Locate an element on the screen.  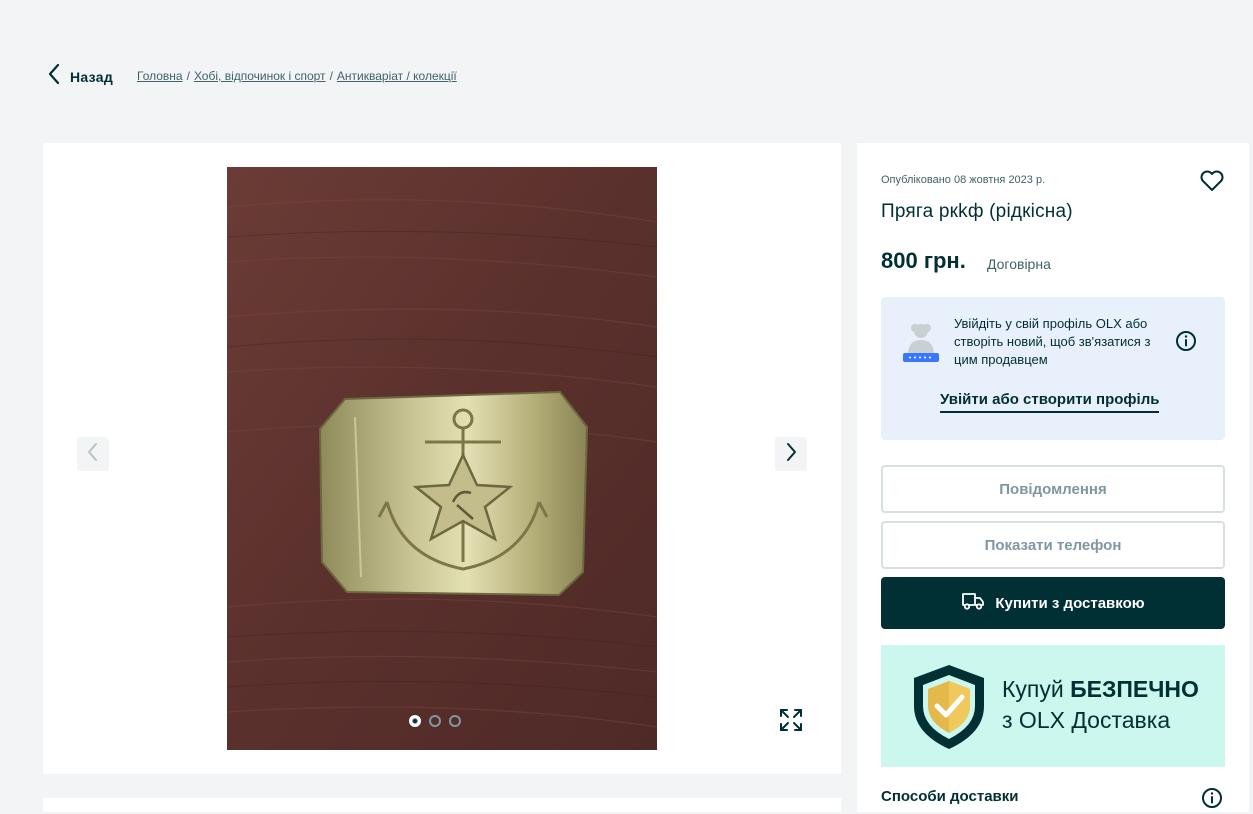
show-phone-button: Показати телефон is located at coordinates (1053, 545).